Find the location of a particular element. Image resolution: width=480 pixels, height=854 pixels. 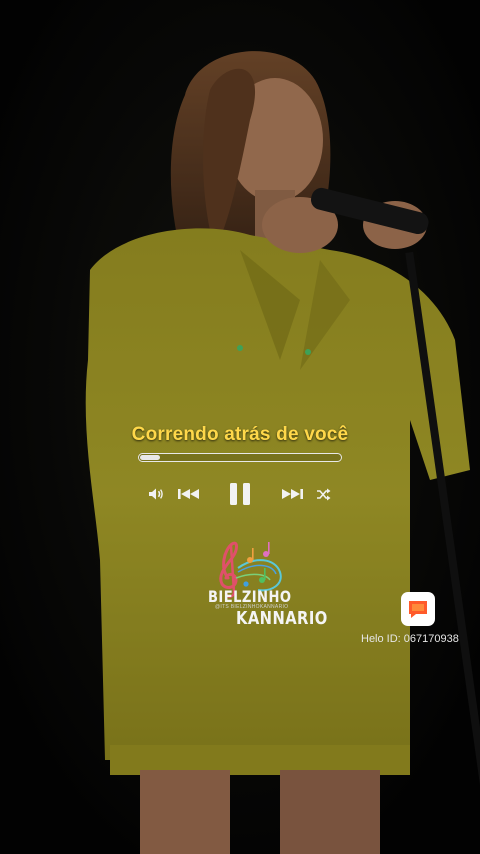

helo-id-watermark: Helo ID: 067170938 is located at coordinates (410, 639).